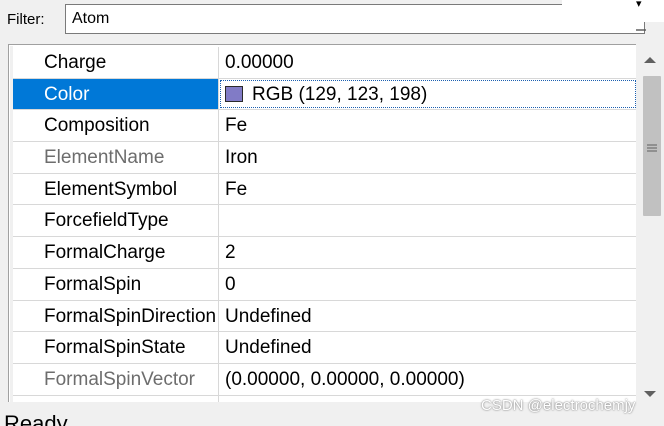 Image resolution: width=664 pixels, height=426 pixels. Describe the element at coordinates (428, 220) in the screenshot. I see `property-value` at that location.